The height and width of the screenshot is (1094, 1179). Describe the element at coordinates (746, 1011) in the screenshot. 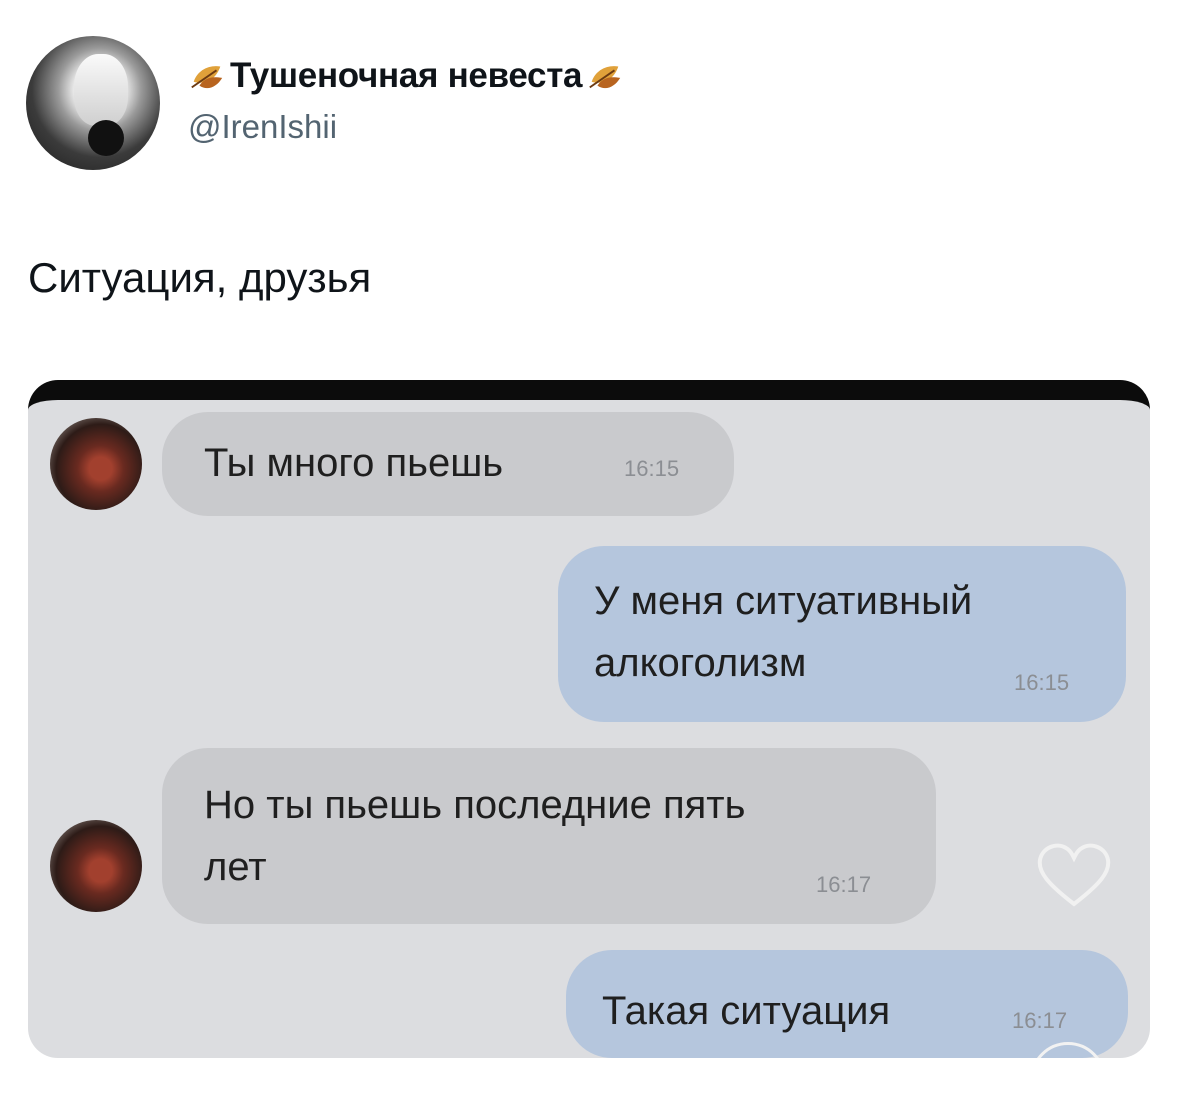

I see `message-text: Такая ситуация` at that location.